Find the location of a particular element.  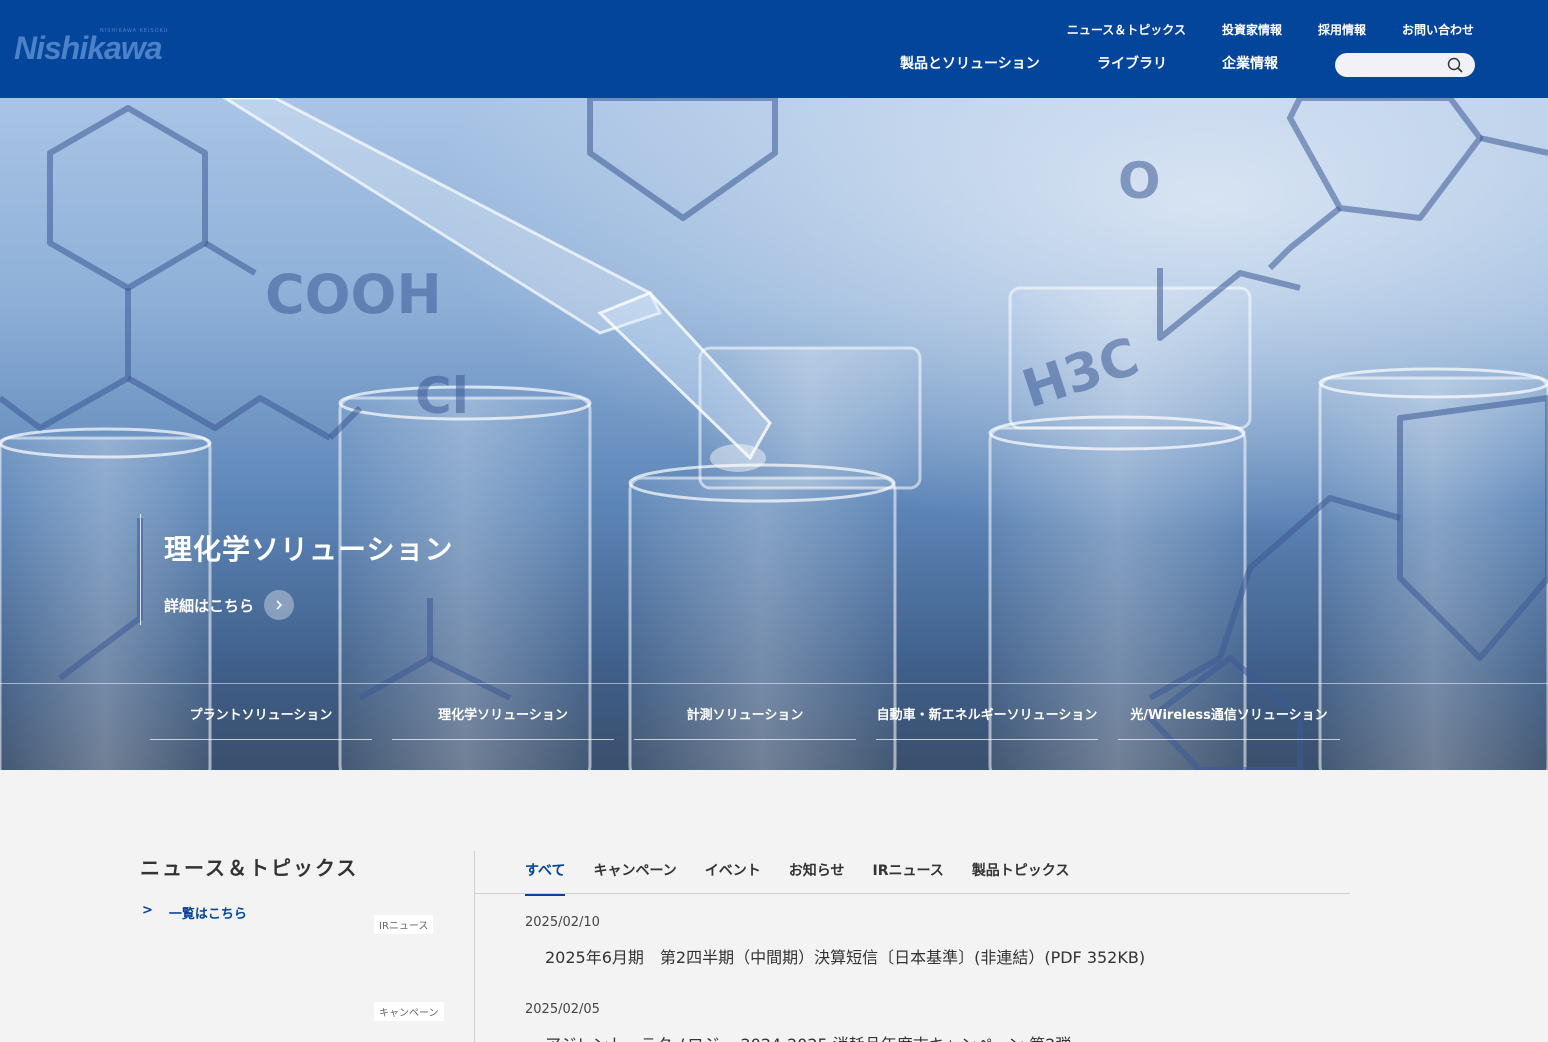

chevron-right-icon is located at coordinates (279, 605).